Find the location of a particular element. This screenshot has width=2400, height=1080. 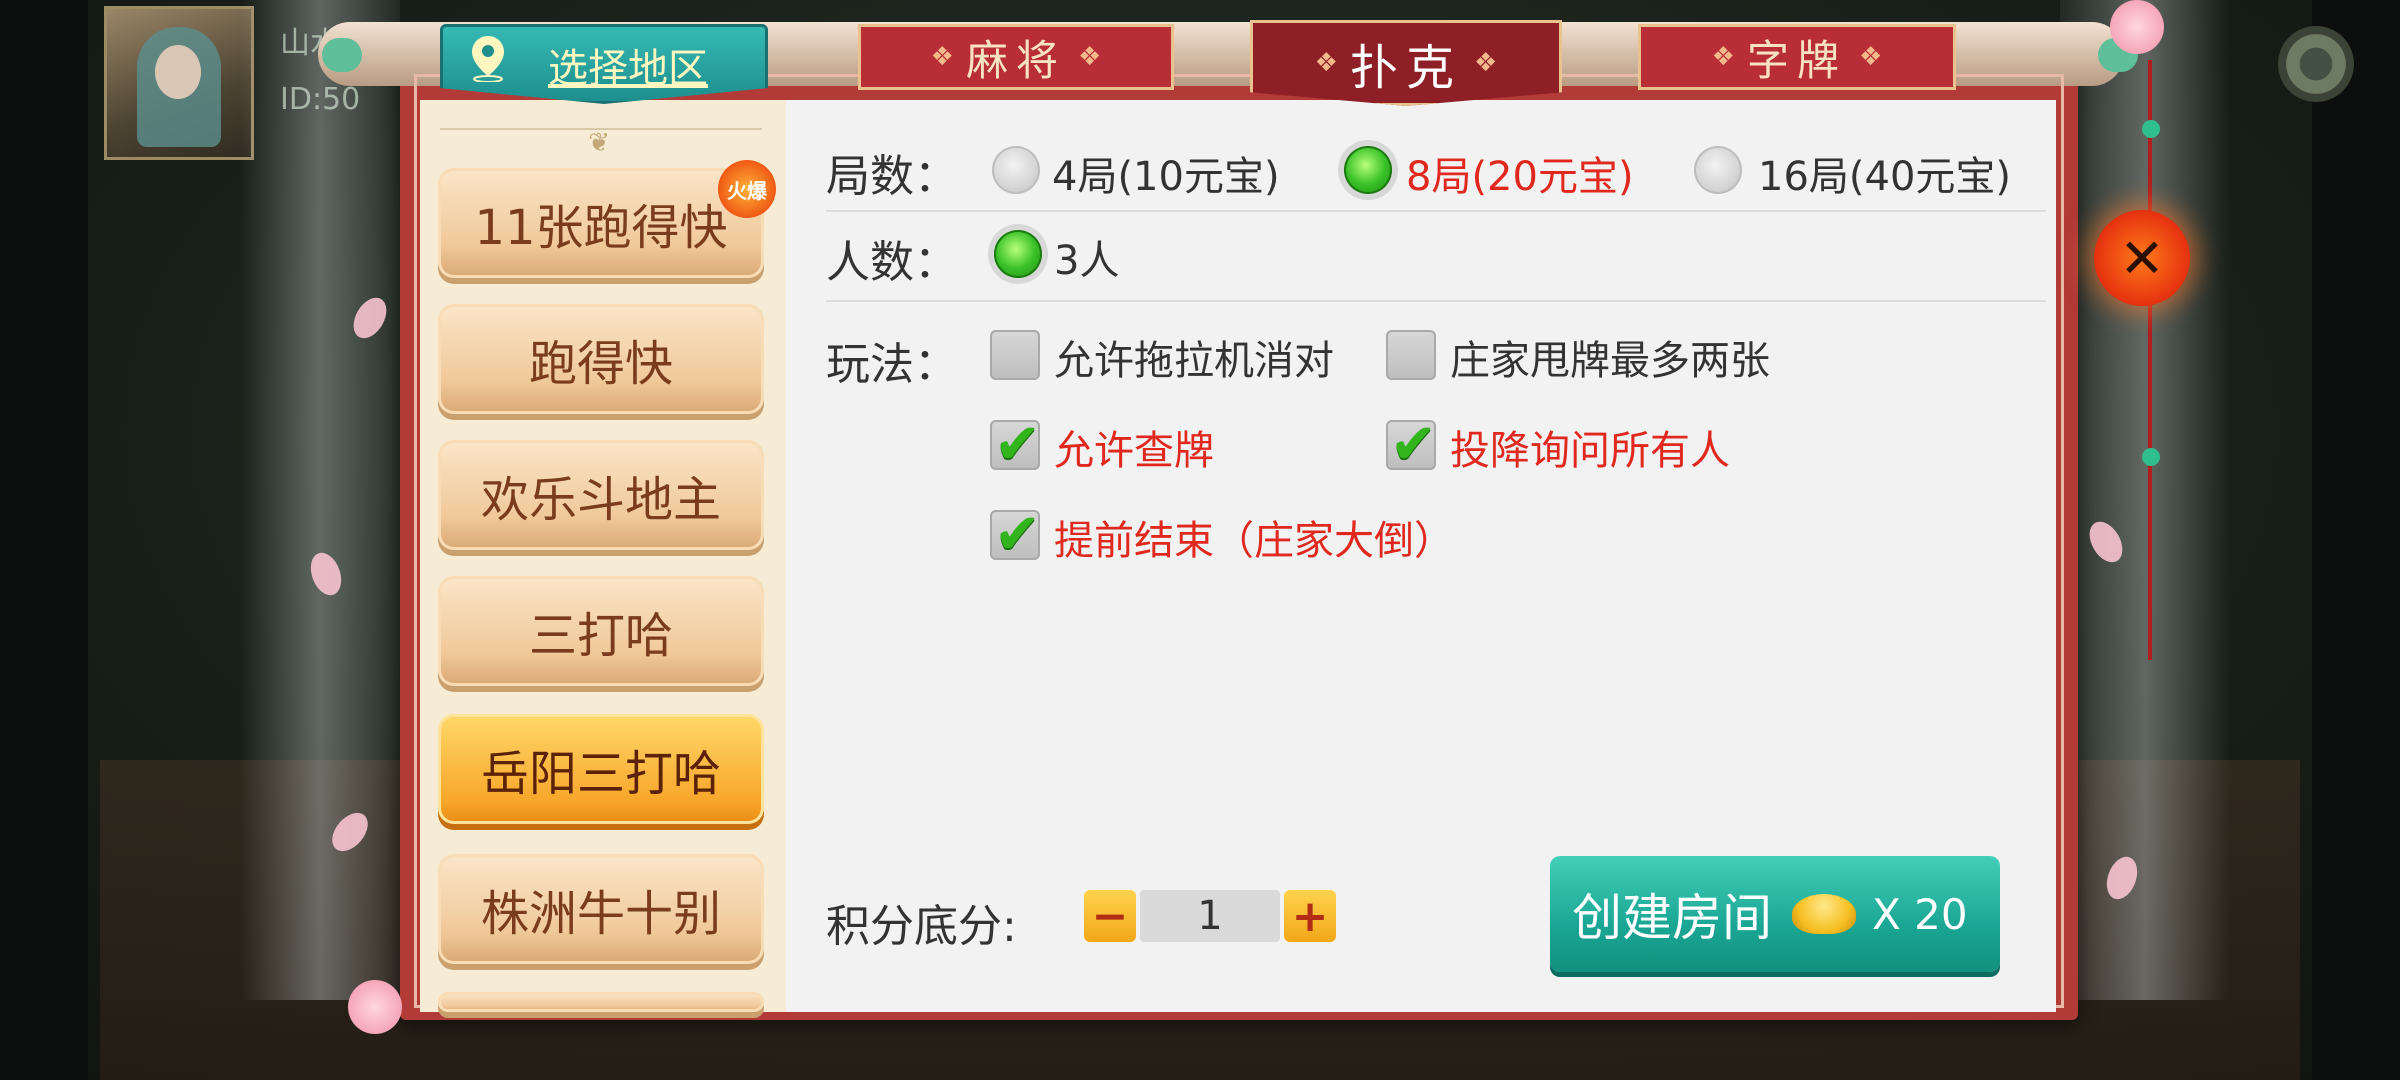

create-room-label: 创建房间 is located at coordinates (1672, 918).